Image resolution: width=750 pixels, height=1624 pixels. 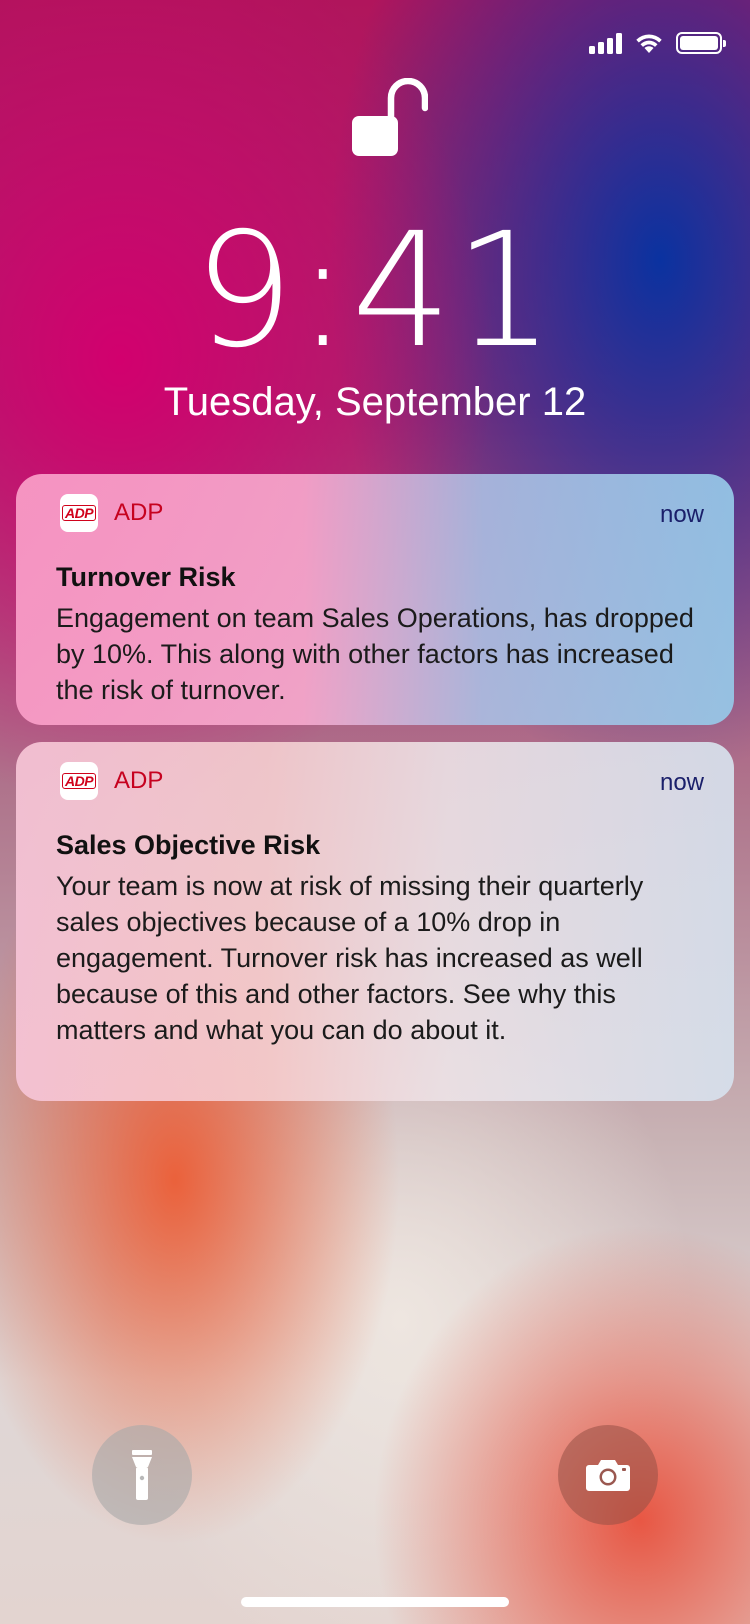 I want to click on home-indicator, so click(x=375, y=1602).